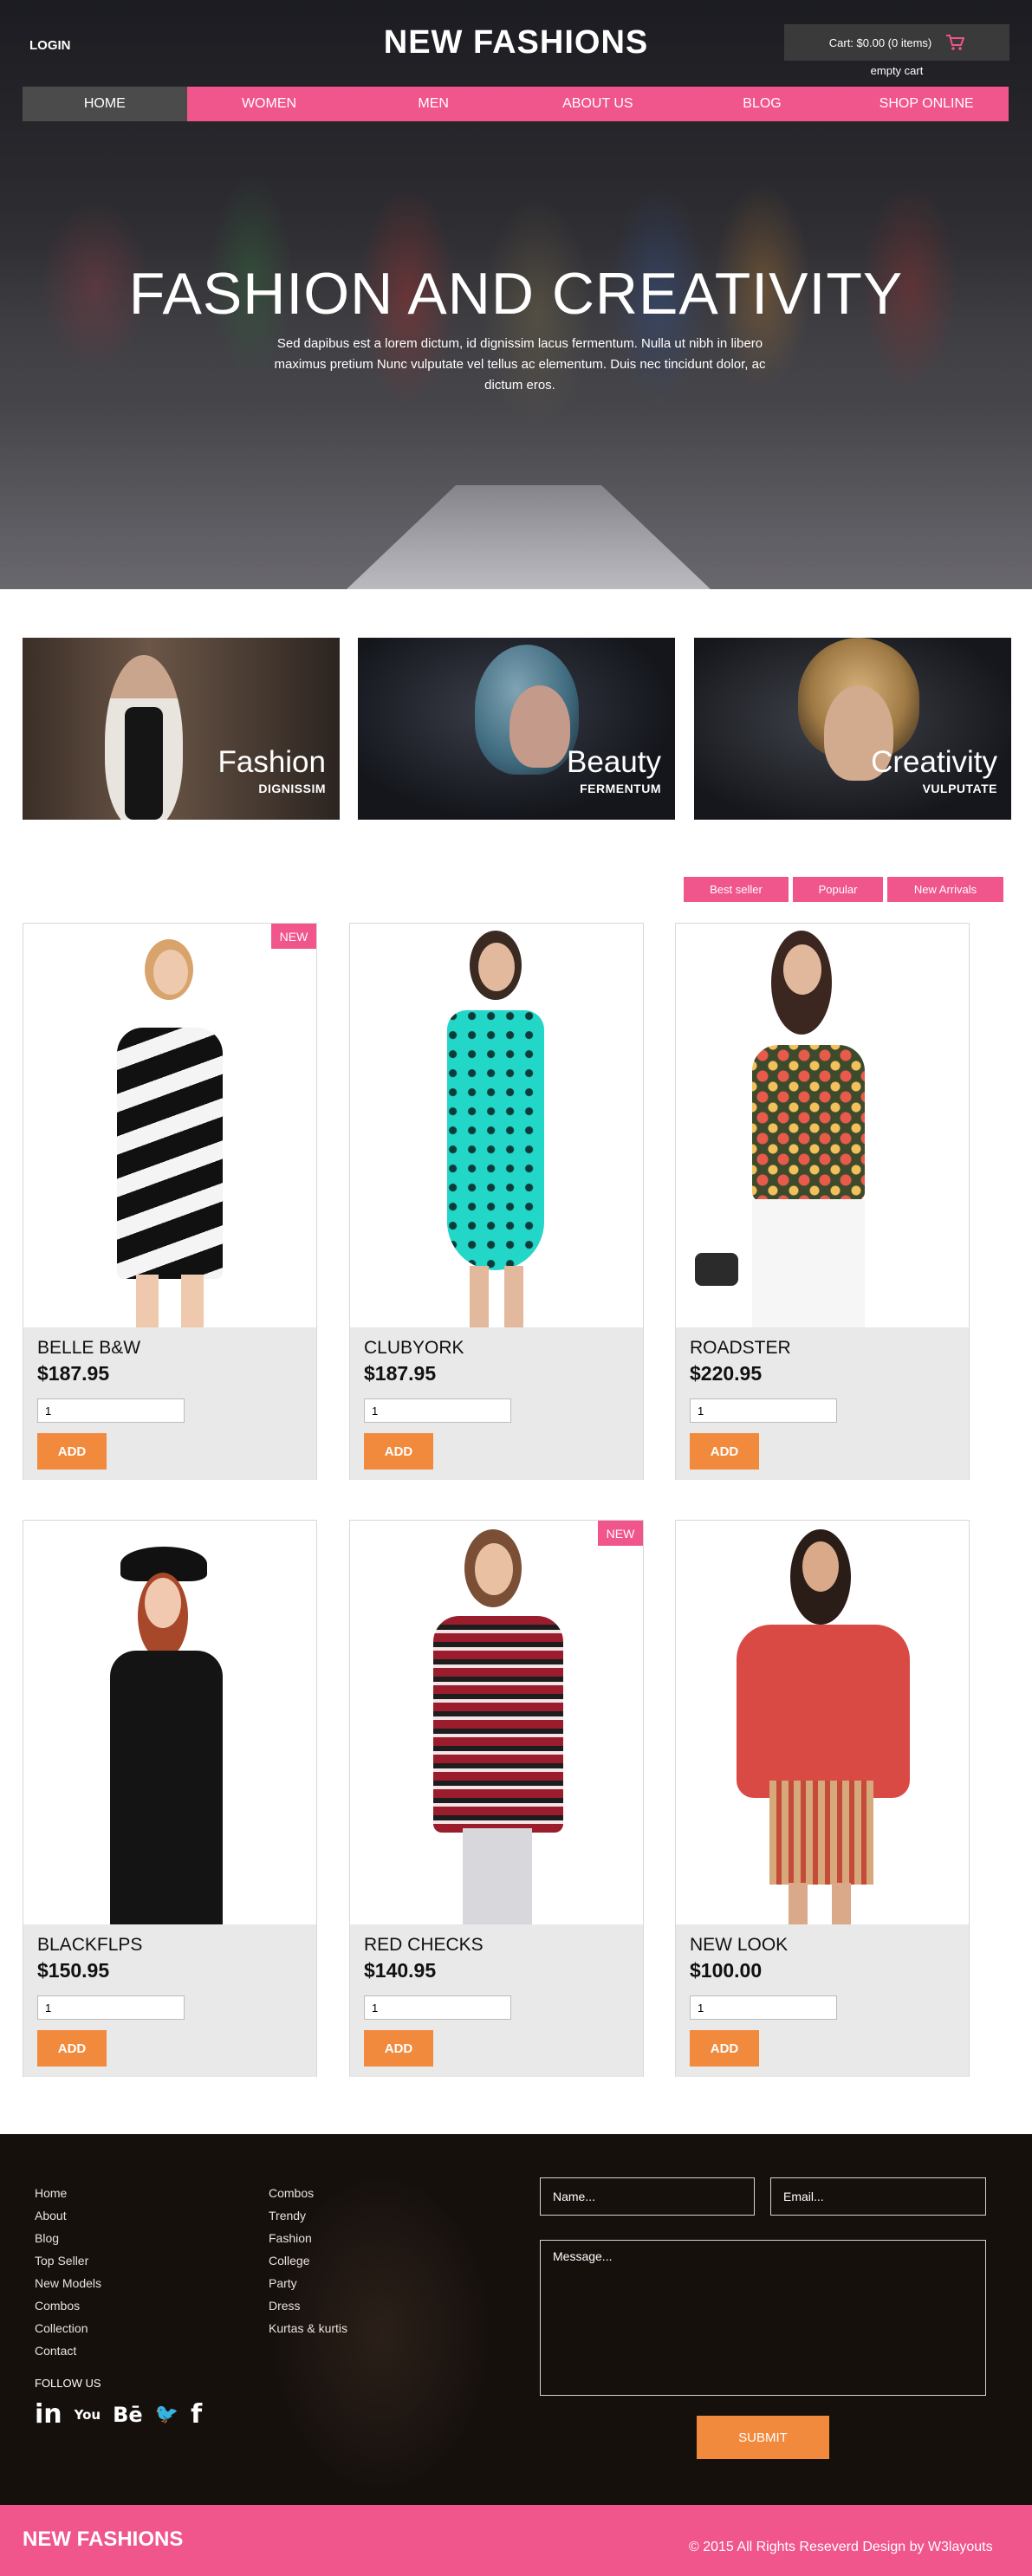 This screenshot has height=2576, width=1032. Describe the element at coordinates (853, 729) in the screenshot. I see `category-creativity: Creativity VULPUTATE` at that location.